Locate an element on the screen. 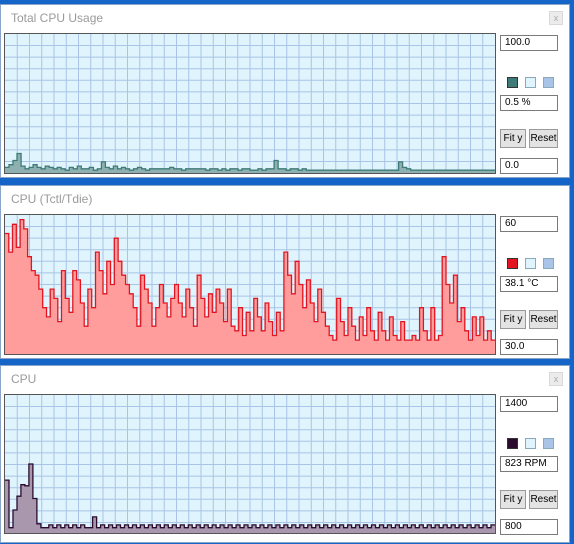 The width and height of the screenshot is (574, 544). current-value-display: 0.5 % is located at coordinates (529, 103).